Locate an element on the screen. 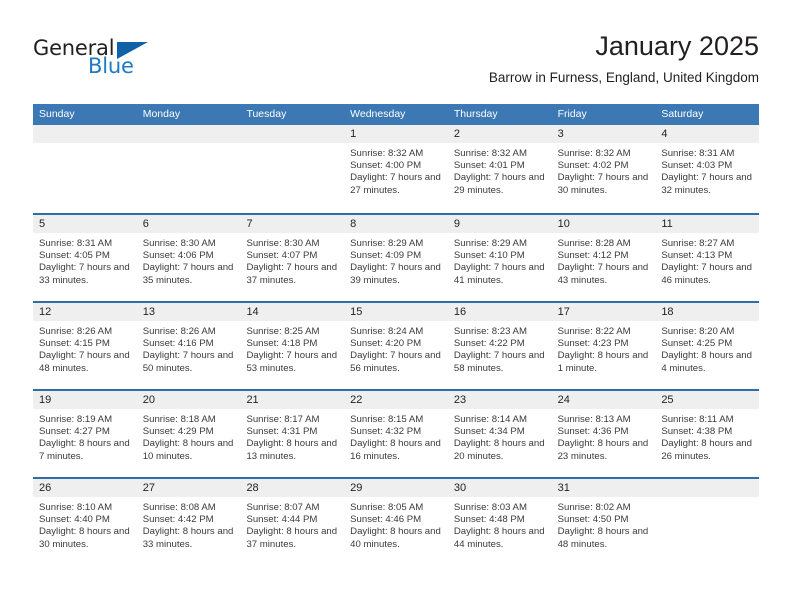 This screenshot has width=792, height=612. daylight-text: Daylight: 7 hours and 41 minutes. is located at coordinates (499, 274).